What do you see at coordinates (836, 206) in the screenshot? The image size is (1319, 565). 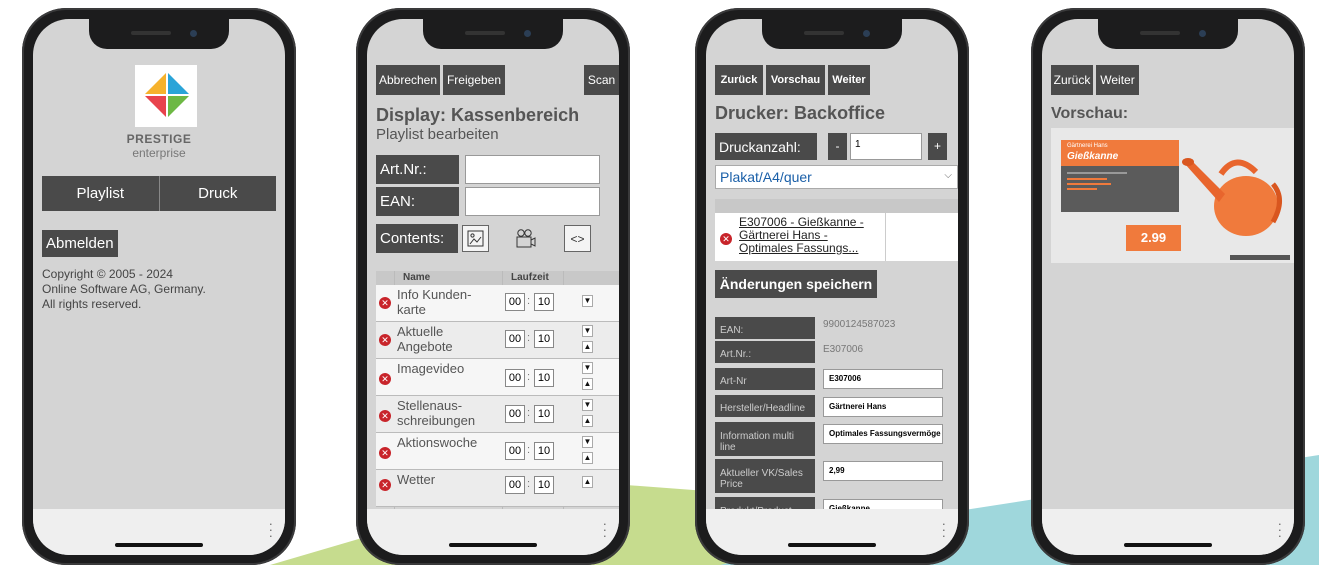 I see `item-table-header` at bounding box center [836, 206].